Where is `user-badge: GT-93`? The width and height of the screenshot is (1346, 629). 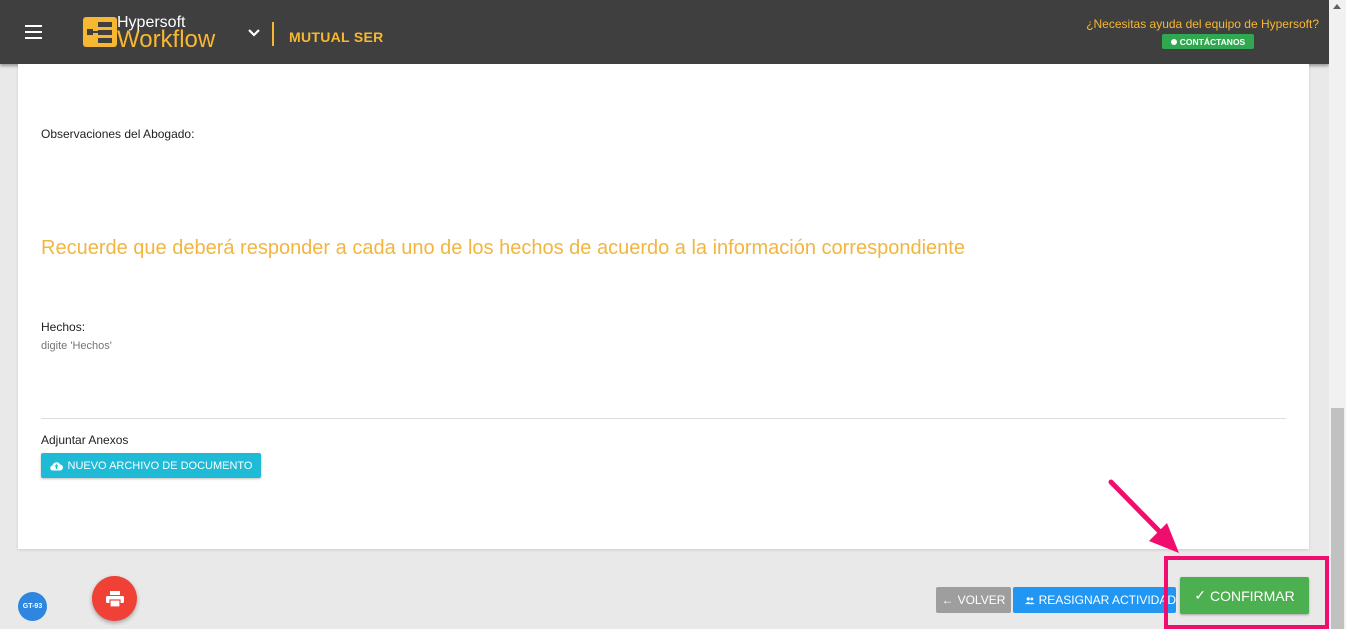
user-badge: GT-93 is located at coordinates (32, 606).